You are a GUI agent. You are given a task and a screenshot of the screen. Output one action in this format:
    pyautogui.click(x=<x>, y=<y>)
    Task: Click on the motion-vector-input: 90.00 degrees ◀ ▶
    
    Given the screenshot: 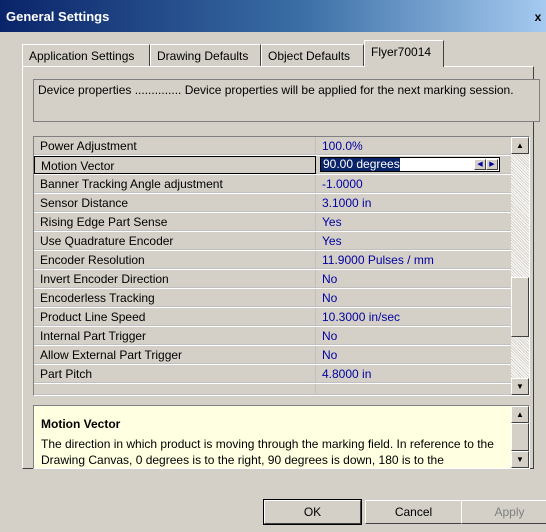 What is the action you would take?
    pyautogui.click(x=410, y=164)
    